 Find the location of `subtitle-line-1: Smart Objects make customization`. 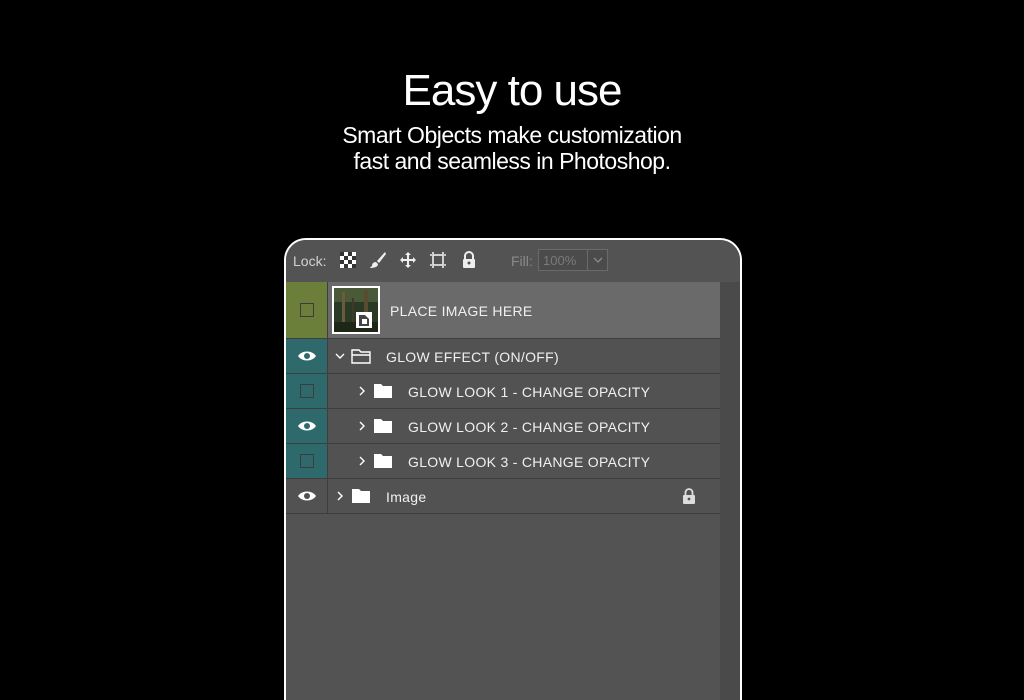

subtitle-line-1: Smart Objects make customization is located at coordinates (512, 135).